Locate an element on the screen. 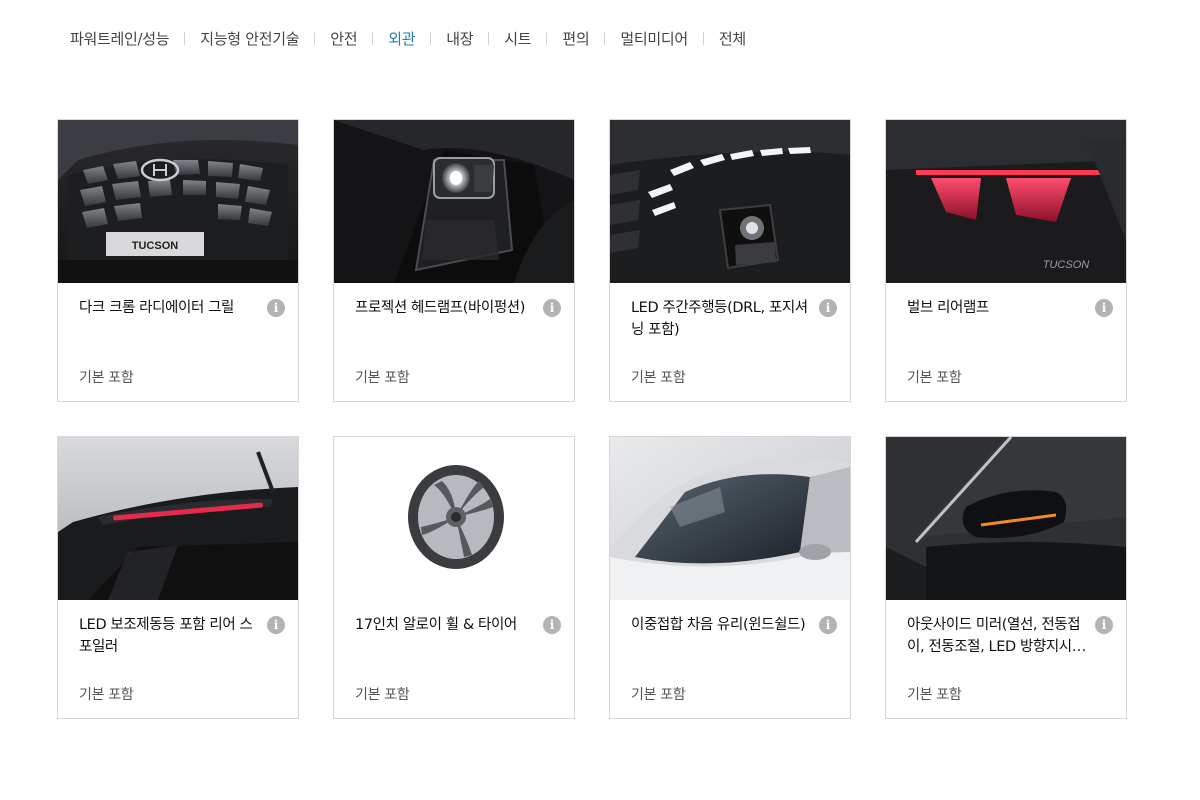  tab-powertrain: 파워트레인/성능 is located at coordinates (120, 38).